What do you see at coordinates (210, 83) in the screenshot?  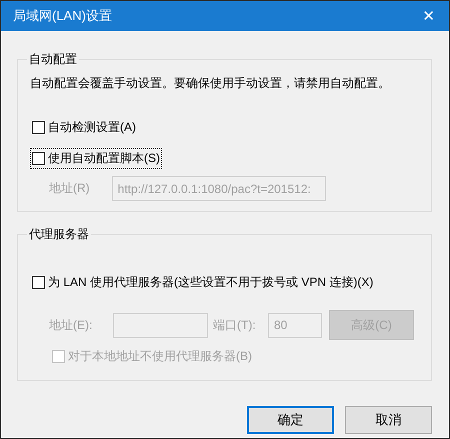 I see `description-text: 自动配置会覆盖手动设置。要确保使用手动设置，请禁用自动配置。` at bounding box center [210, 83].